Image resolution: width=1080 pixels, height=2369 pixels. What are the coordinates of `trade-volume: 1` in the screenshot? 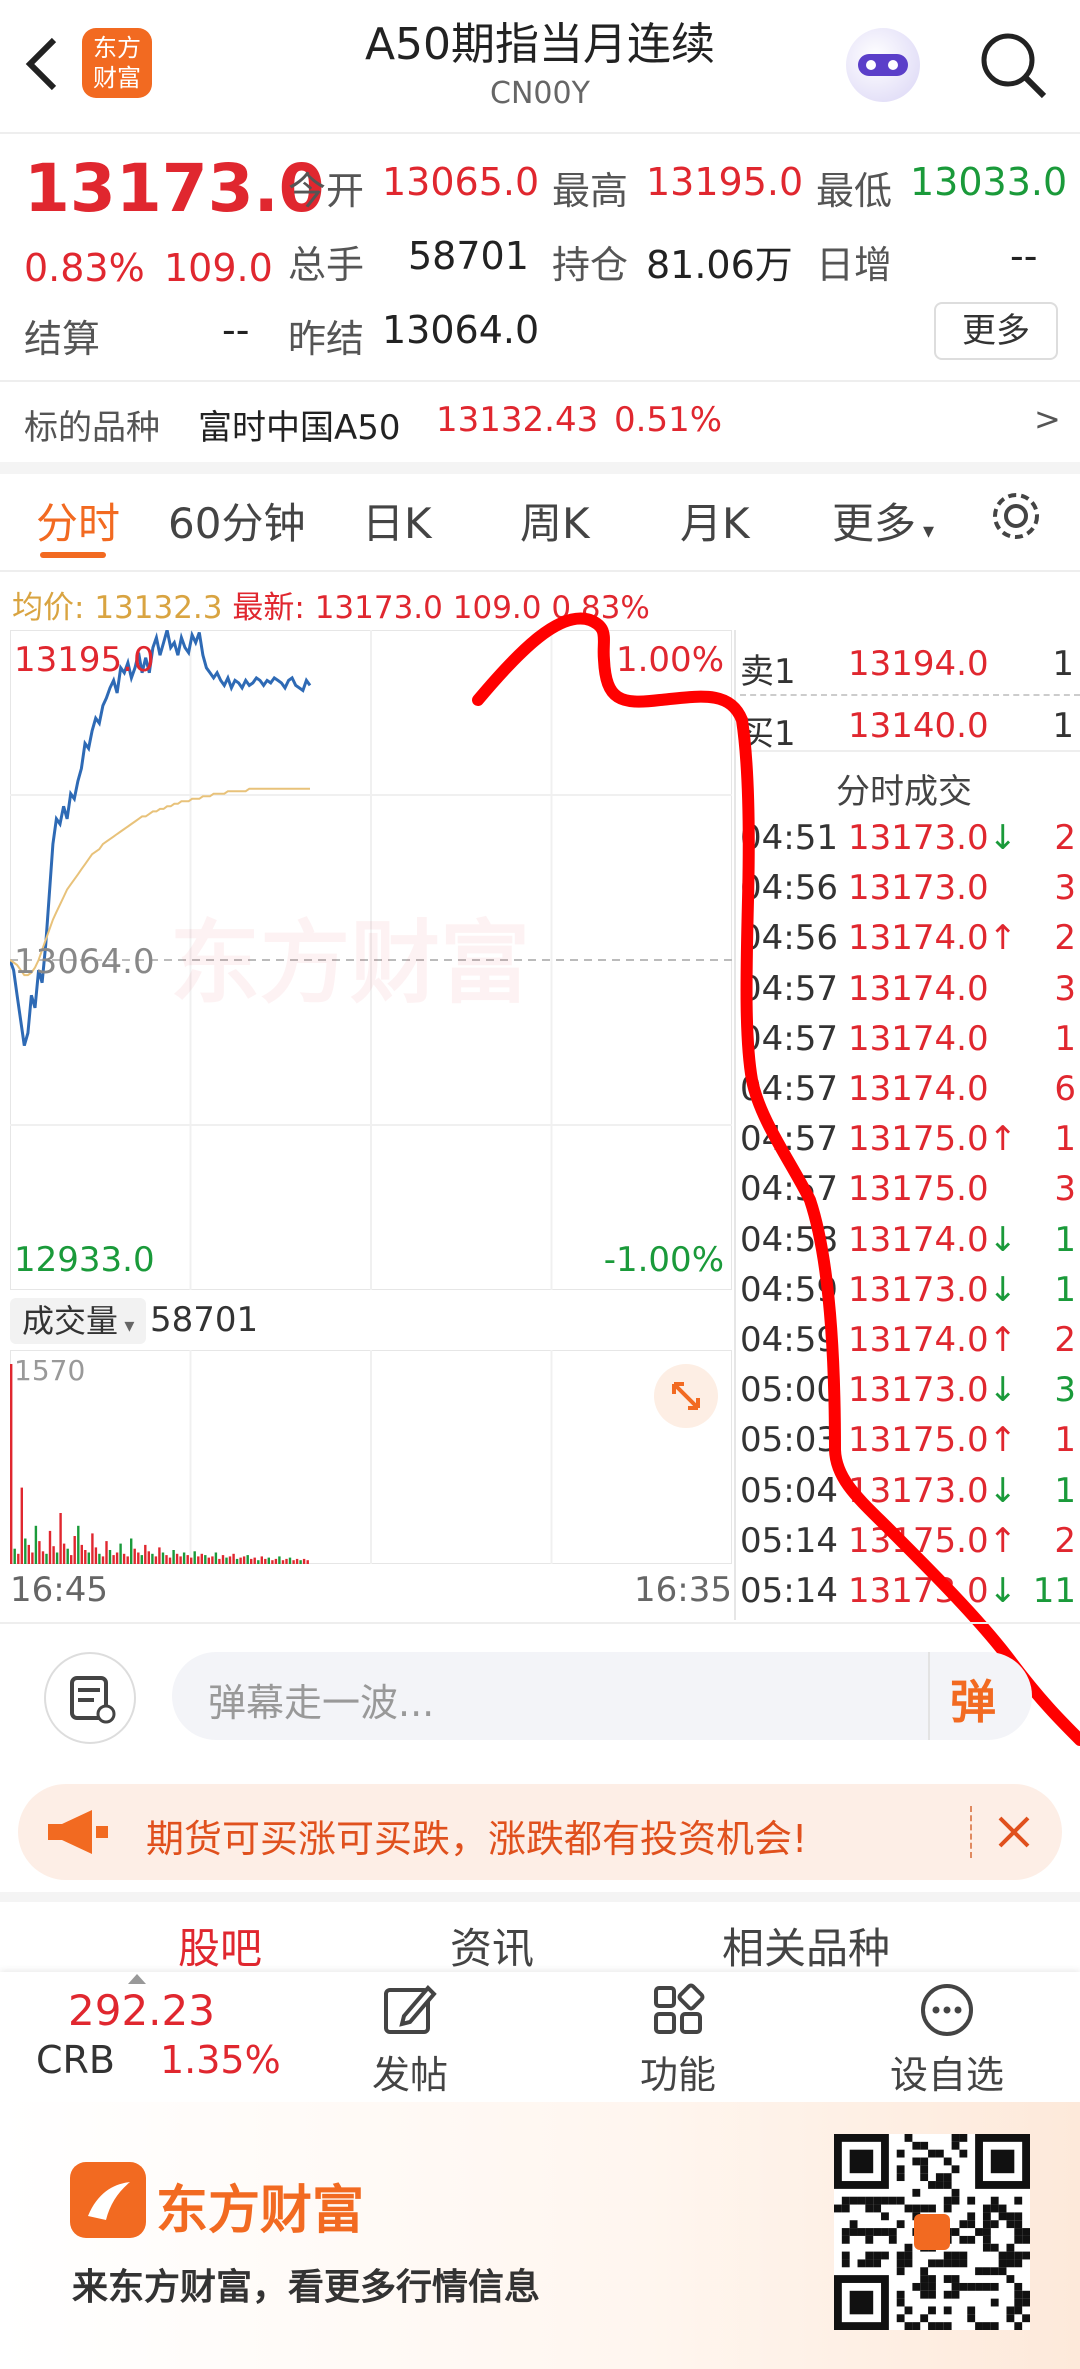 It's located at (1065, 1440).